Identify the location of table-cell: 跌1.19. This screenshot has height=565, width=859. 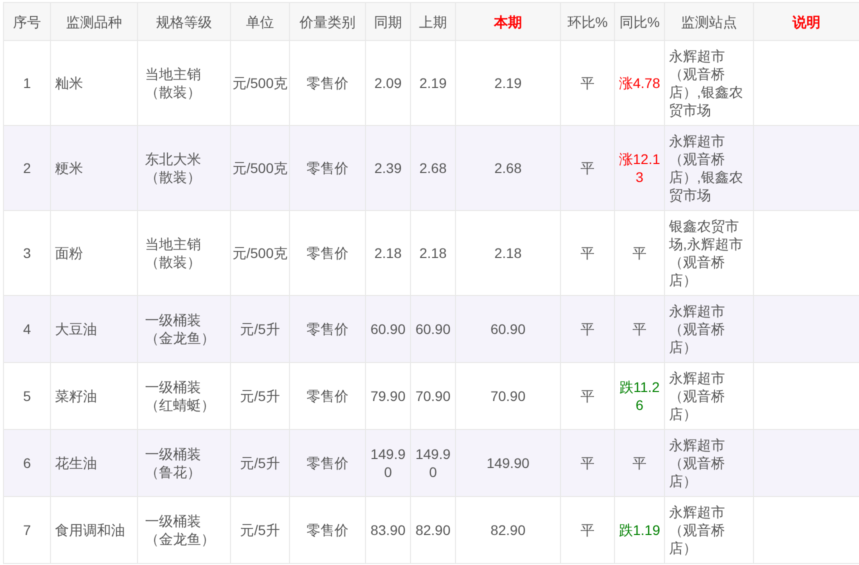
(639, 530).